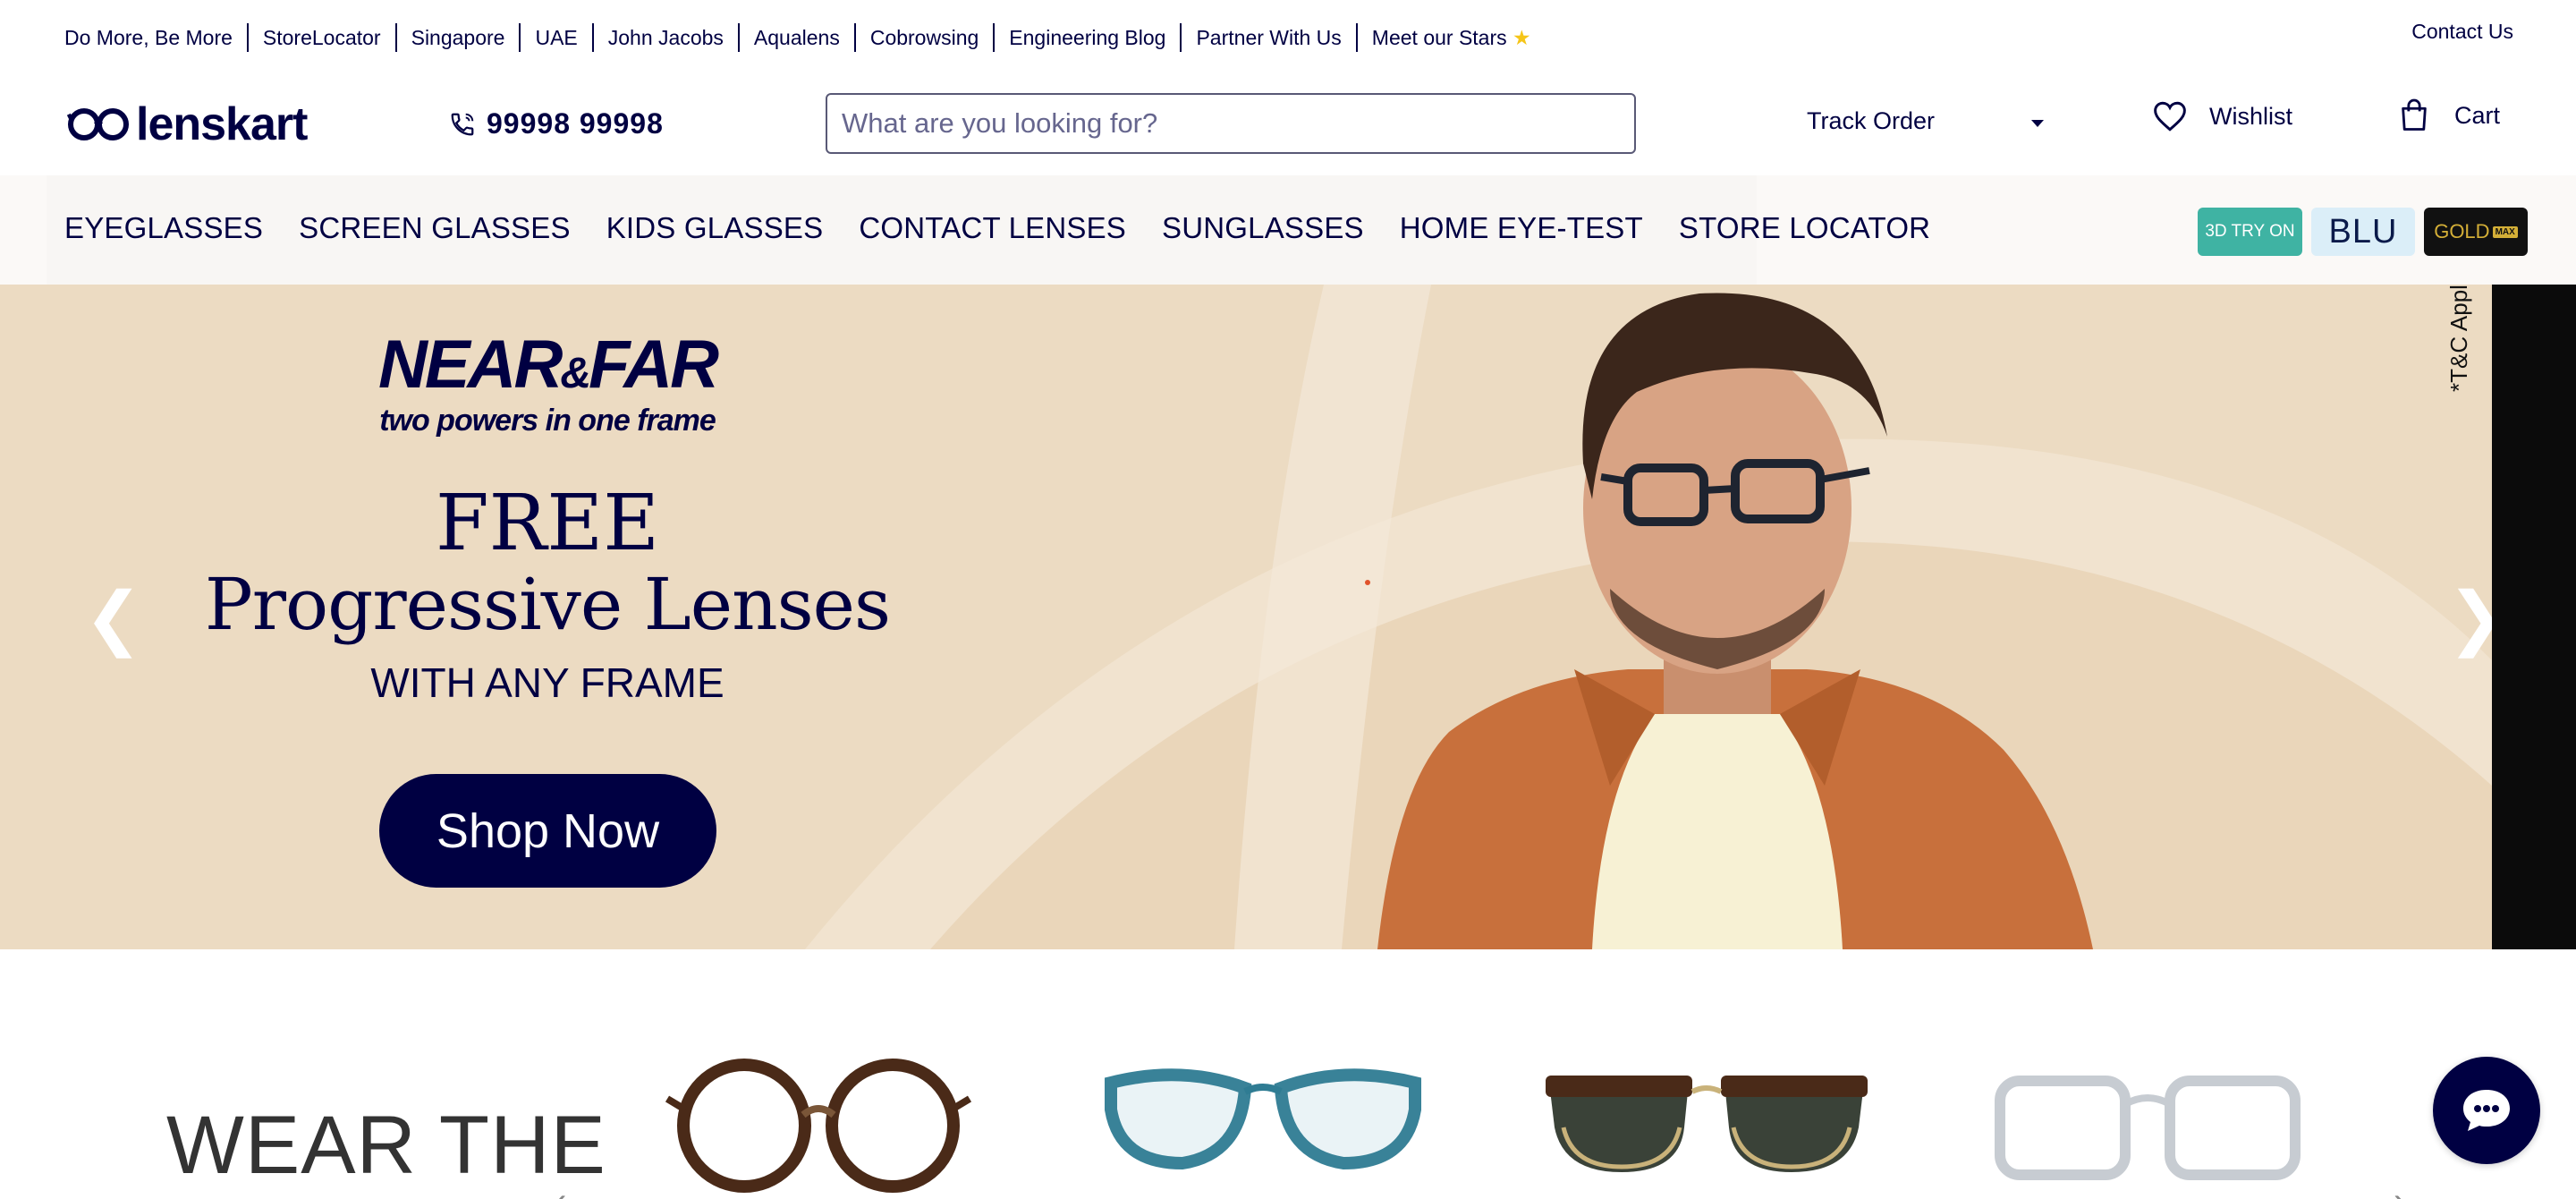 The width and height of the screenshot is (2576, 1199). What do you see at coordinates (97, 124) in the screenshot?
I see `logo-glasses-icon` at bounding box center [97, 124].